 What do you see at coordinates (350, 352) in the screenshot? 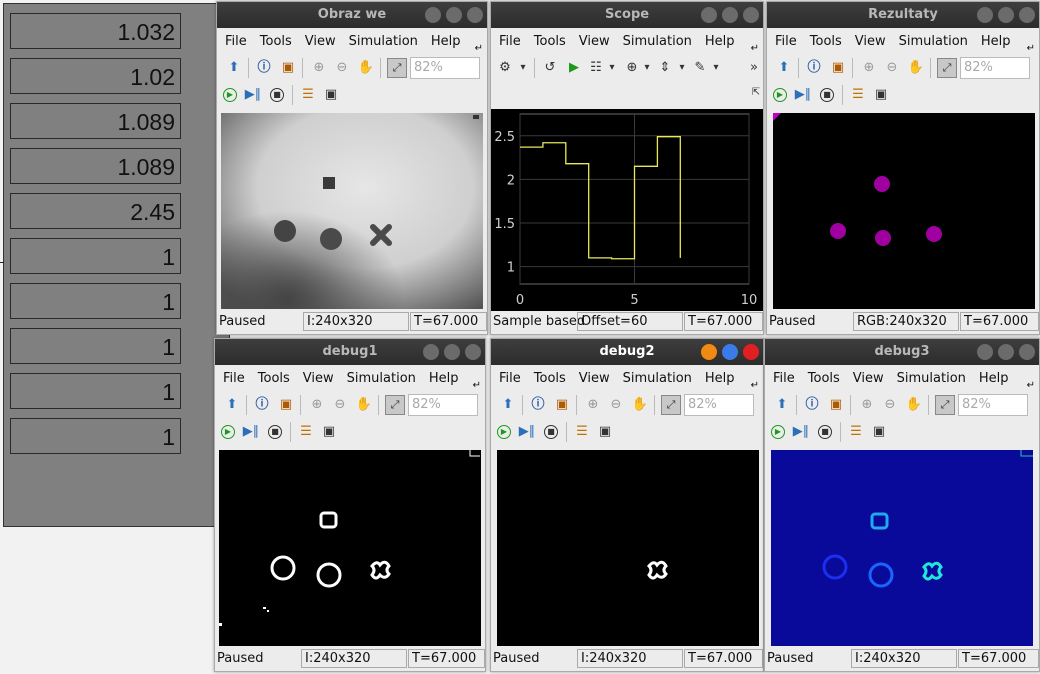
I see `title-bar: debug1` at bounding box center [350, 352].